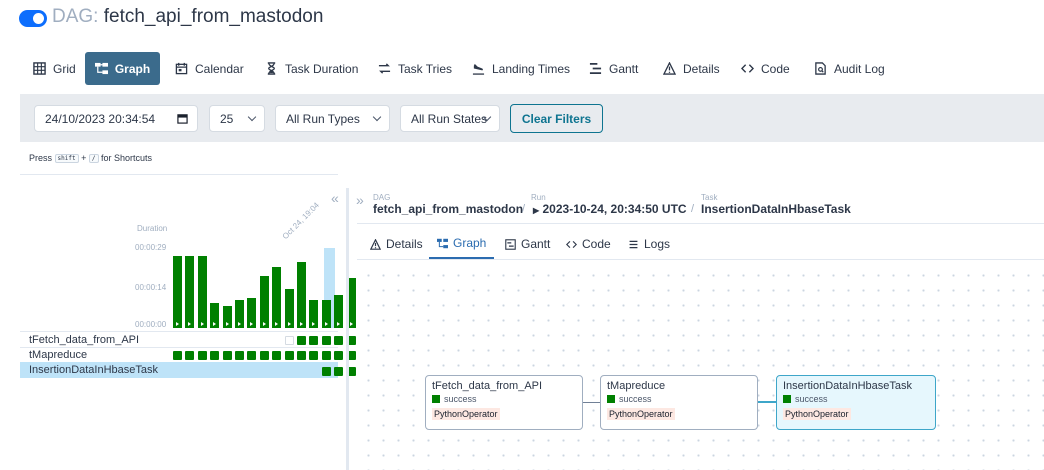  Describe the element at coordinates (323, 118) in the screenshot. I see `run-types-value: All Run Types` at that location.